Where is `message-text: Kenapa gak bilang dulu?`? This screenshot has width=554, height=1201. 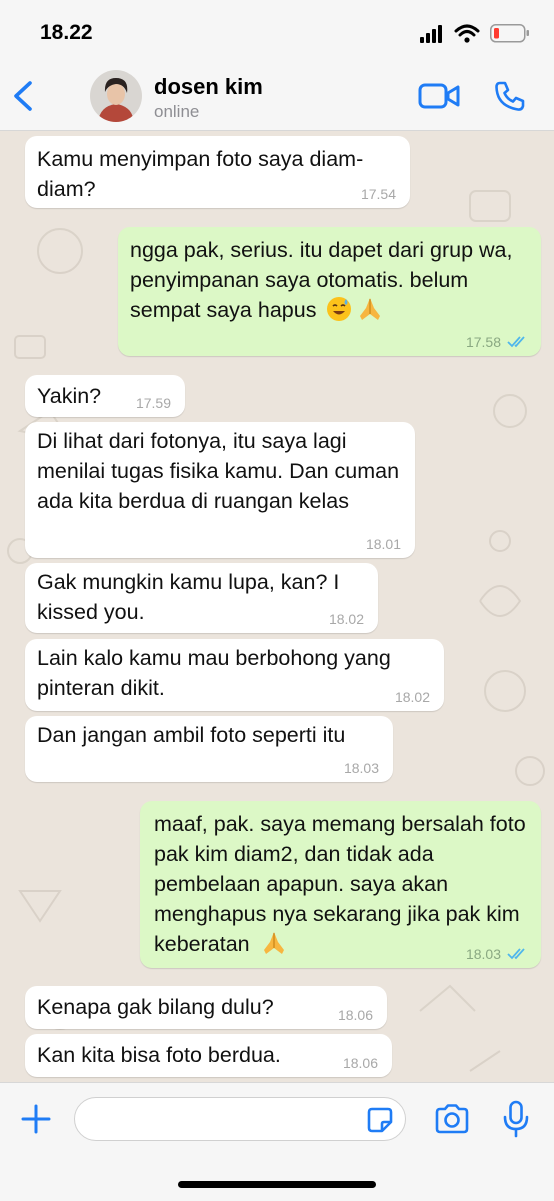
message-text: Kenapa gak bilang dulu? is located at coordinates (155, 1007).